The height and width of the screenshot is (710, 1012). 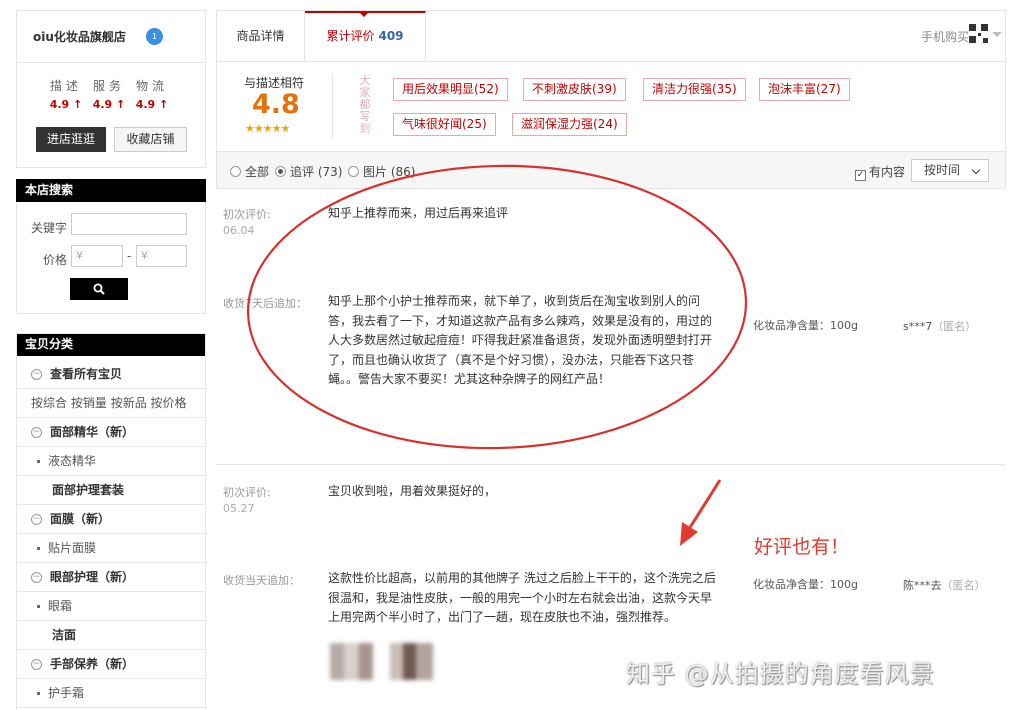 What do you see at coordinates (89, 403) in the screenshot?
I see `sort-link-sales: 按销量` at bounding box center [89, 403].